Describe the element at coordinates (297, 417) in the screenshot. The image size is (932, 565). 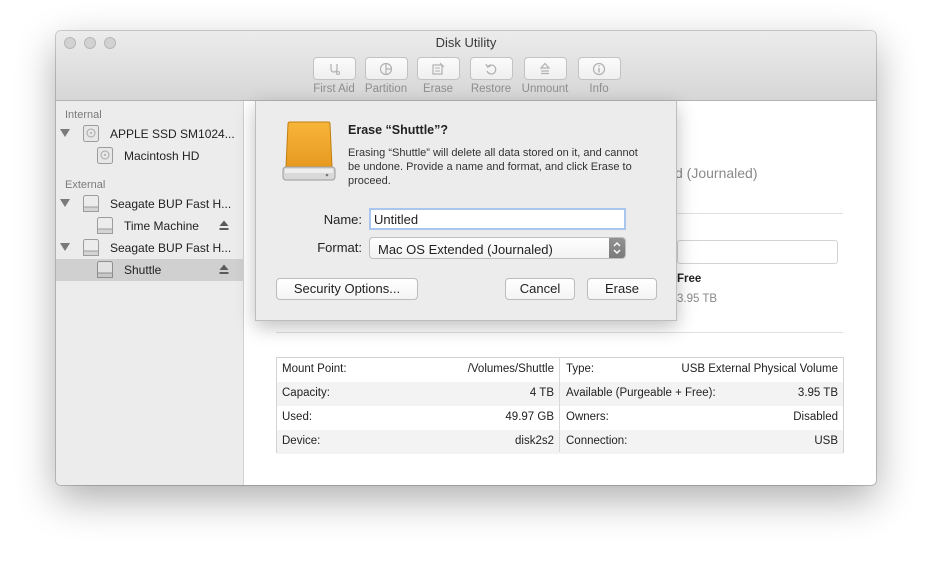
I see `used-label: Used:` at that location.